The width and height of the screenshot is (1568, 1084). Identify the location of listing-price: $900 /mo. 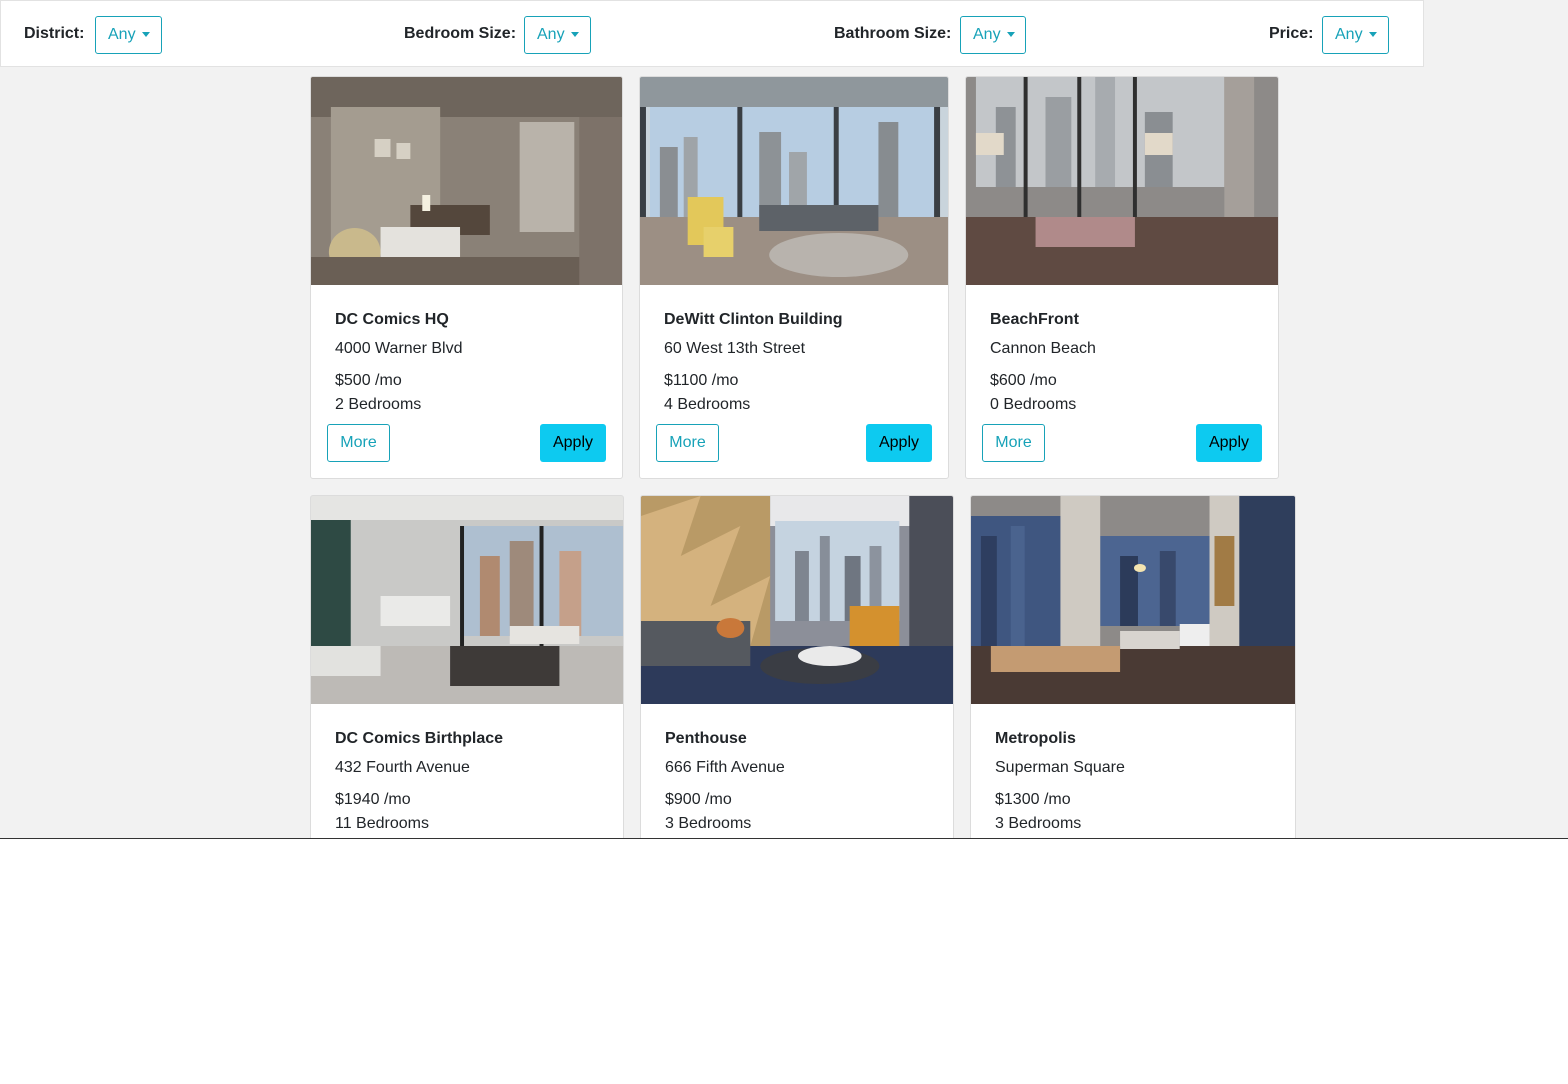
(698, 799).